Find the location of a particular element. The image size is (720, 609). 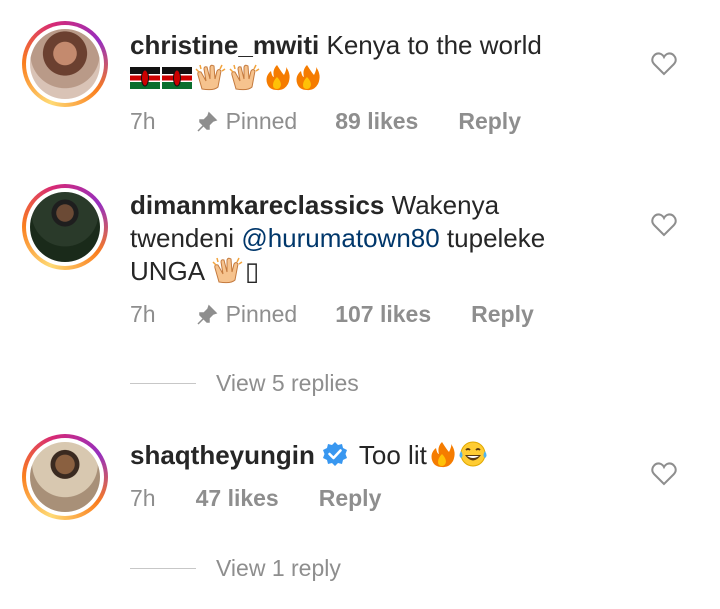

avatar-dimanmkareclassics is located at coordinates (65, 227).